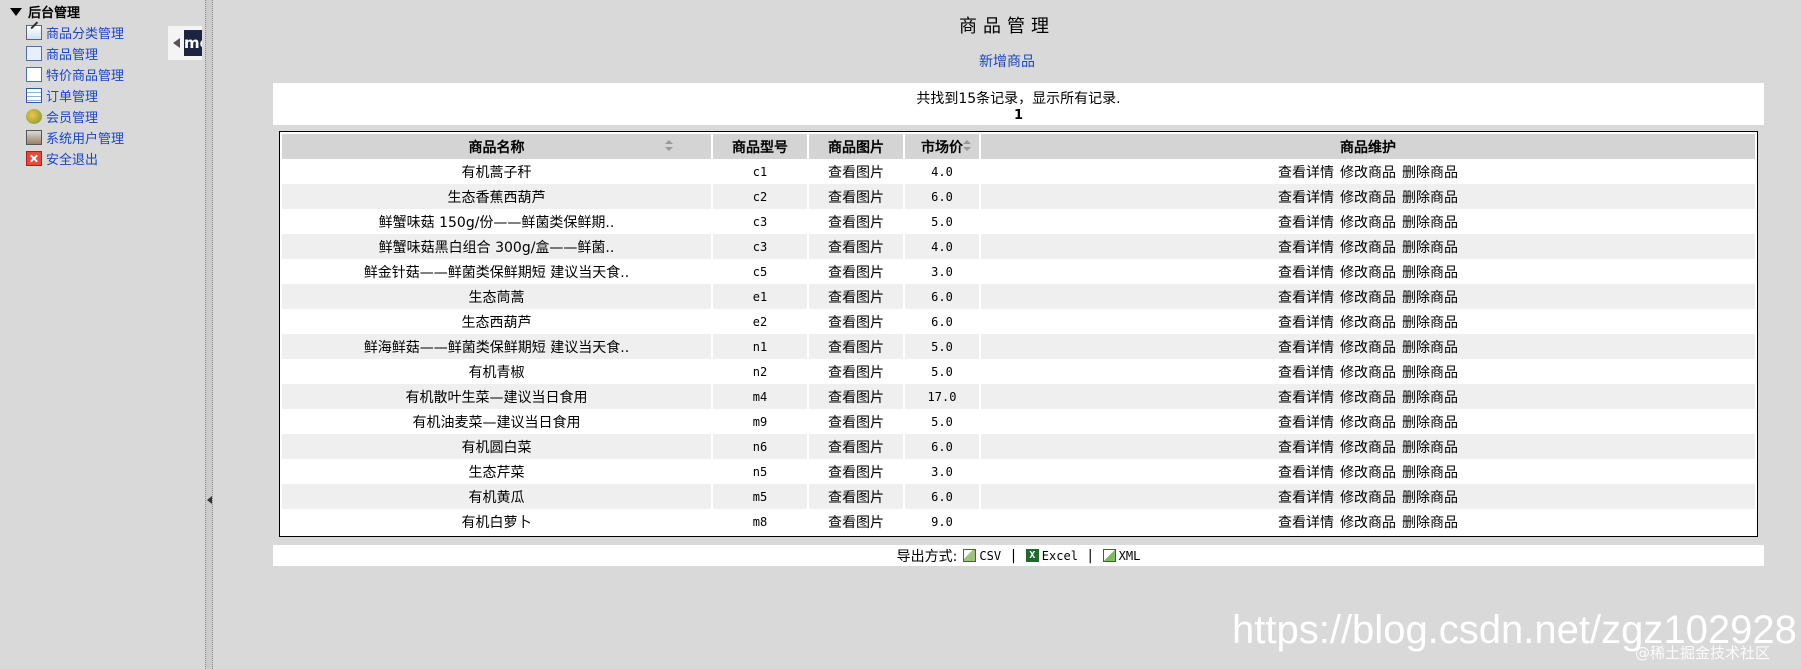 This screenshot has height=669, width=1801. What do you see at coordinates (982, 556) in the screenshot?
I see `export-csv-button: CSV` at bounding box center [982, 556].